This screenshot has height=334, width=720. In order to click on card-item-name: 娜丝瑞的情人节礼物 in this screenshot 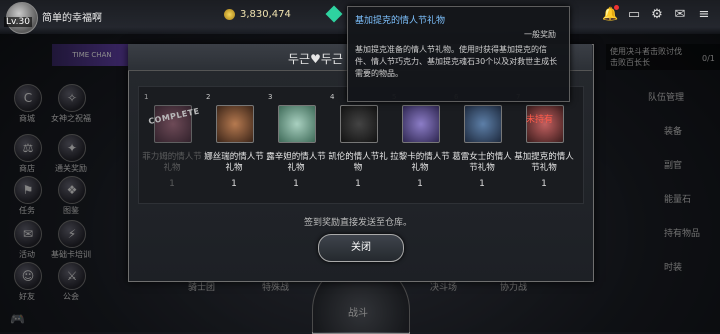, I will do `click(234, 162)`.